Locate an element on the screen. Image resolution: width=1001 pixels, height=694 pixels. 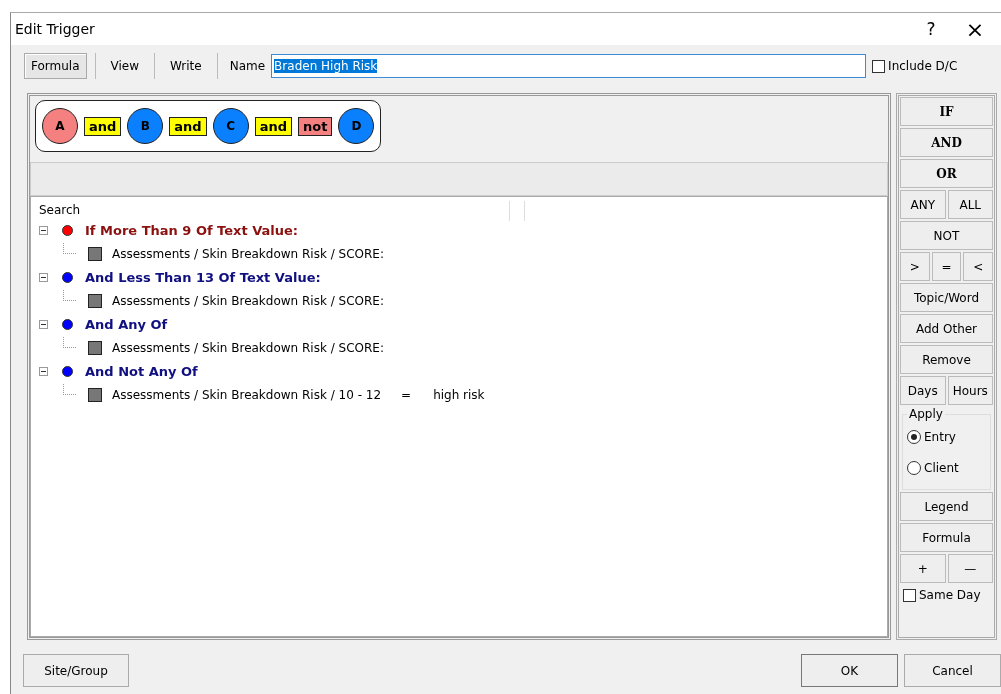
term-circle: C is located at coordinates (230, 126).